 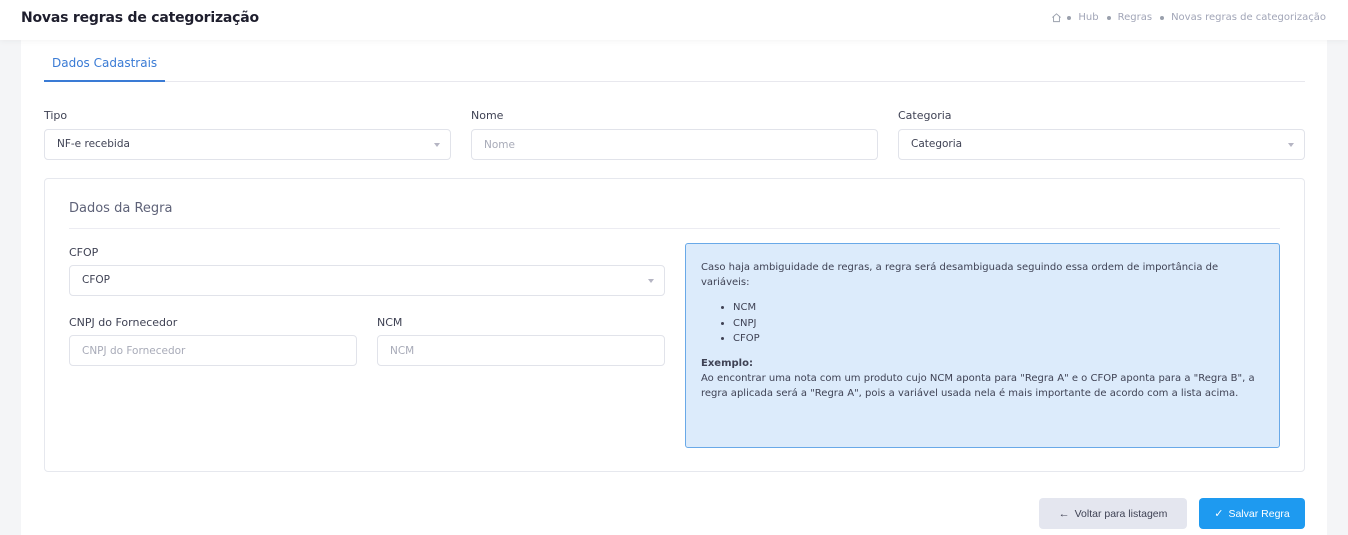 I want to click on page-title: Novas regras de categorização, so click(x=140, y=18).